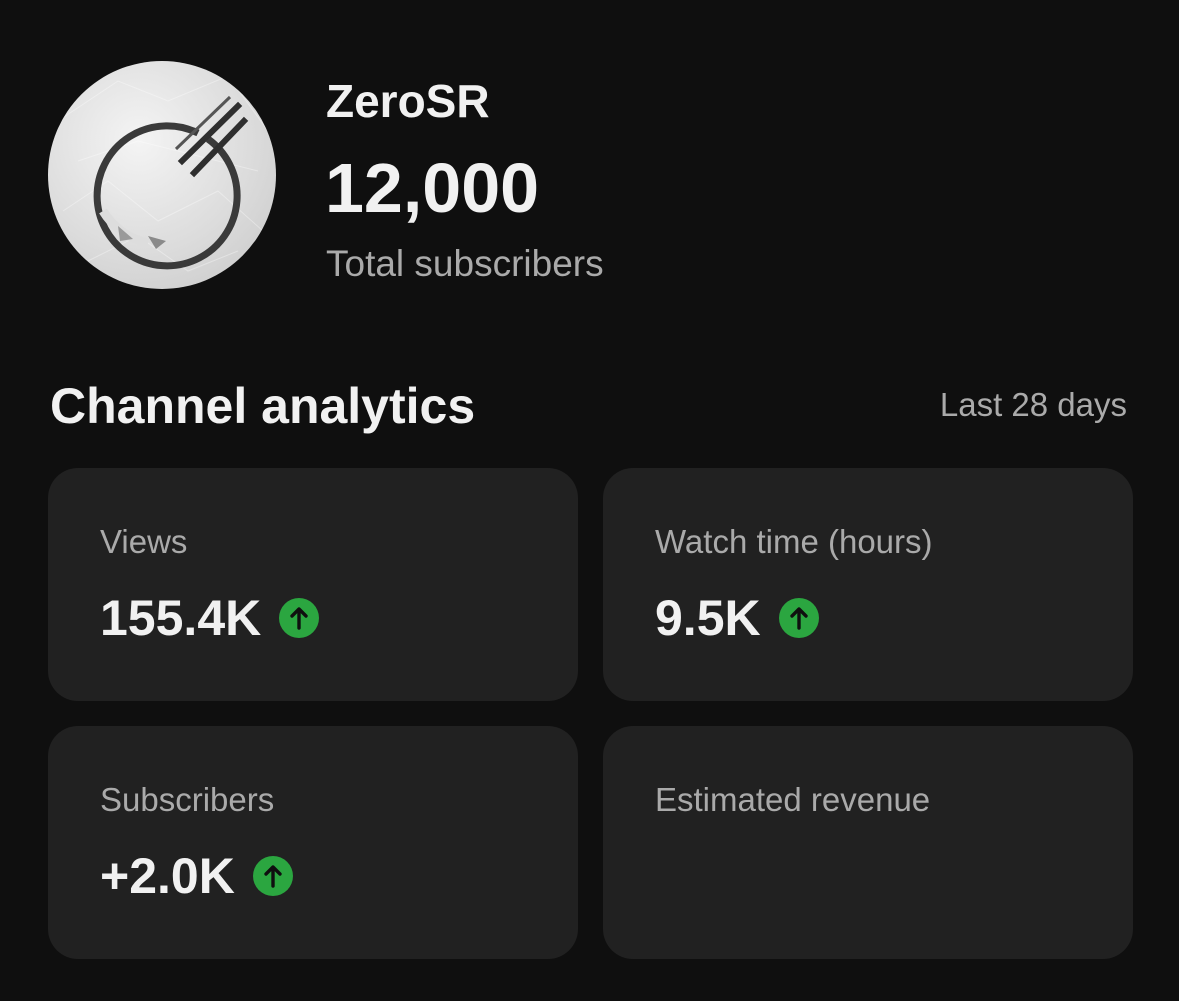 This screenshot has height=1001, width=1179. What do you see at coordinates (313, 842) in the screenshot?
I see `metric-card-subscribers: Subscribers +2.0K` at bounding box center [313, 842].